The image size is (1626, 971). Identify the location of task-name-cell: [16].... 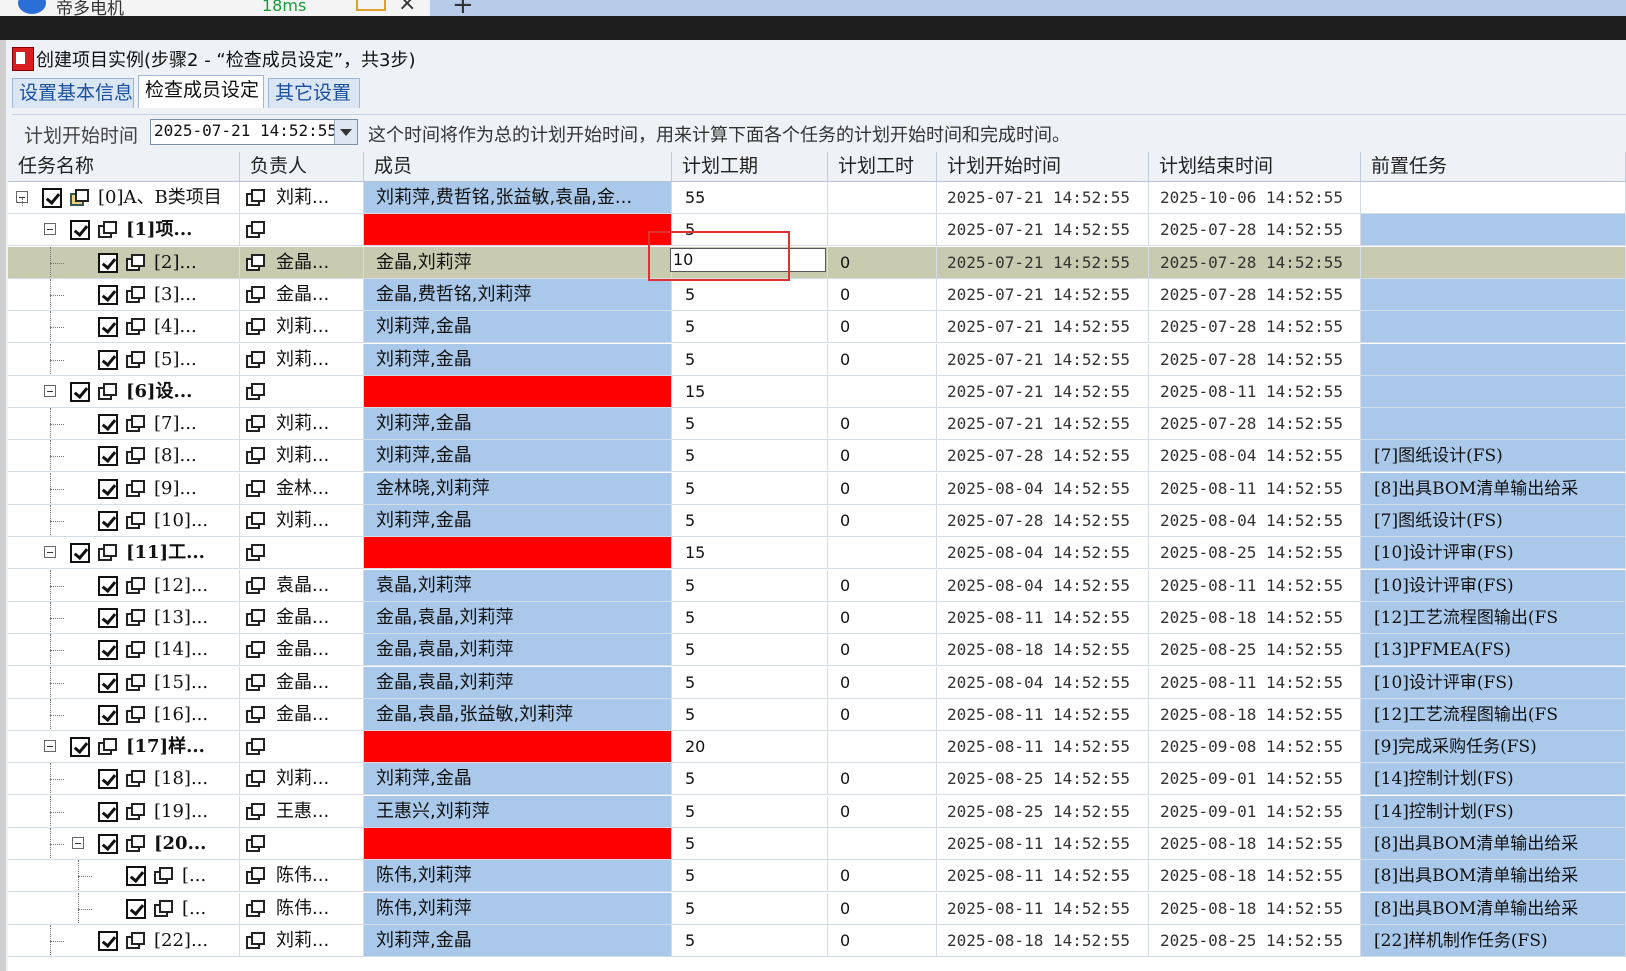
(124, 714).